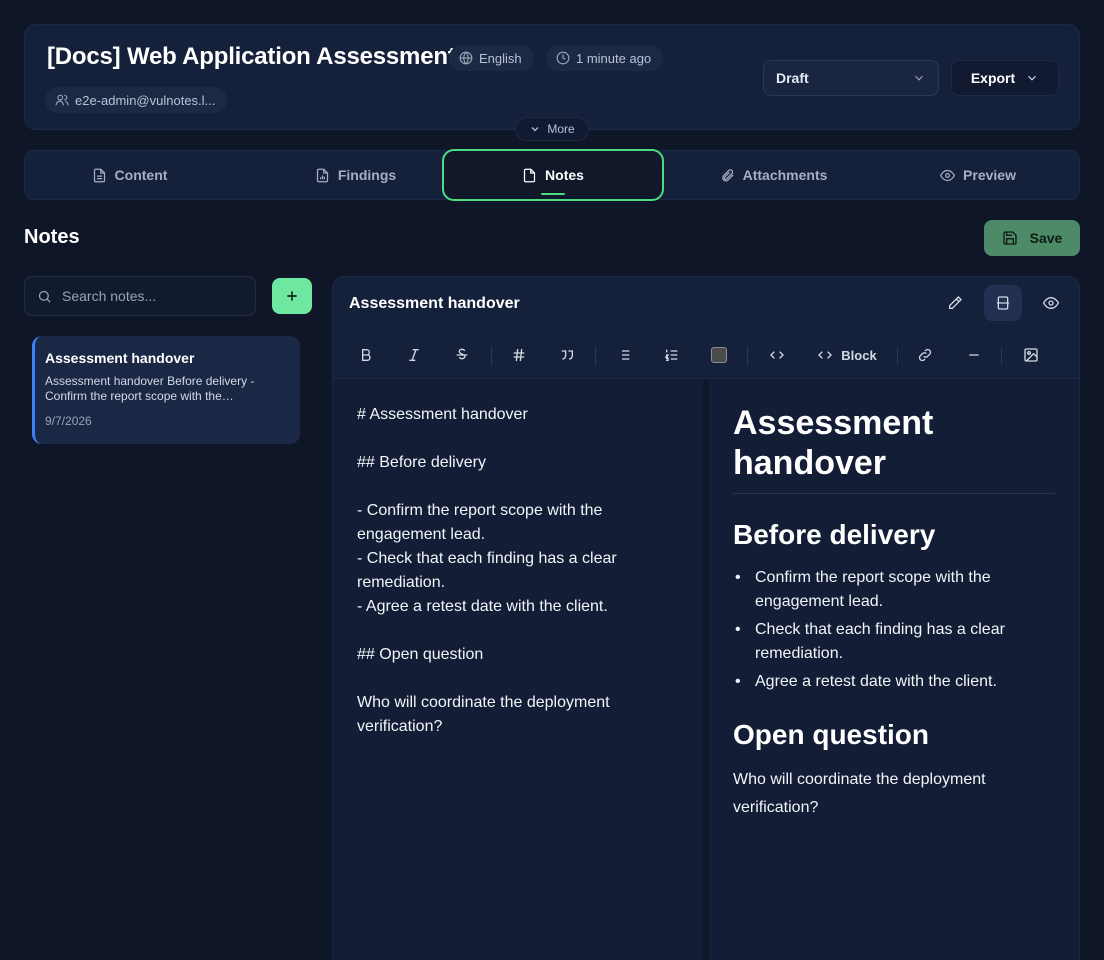 The height and width of the screenshot is (960, 1104). I want to click on tab-notes: Notes, so click(553, 175).